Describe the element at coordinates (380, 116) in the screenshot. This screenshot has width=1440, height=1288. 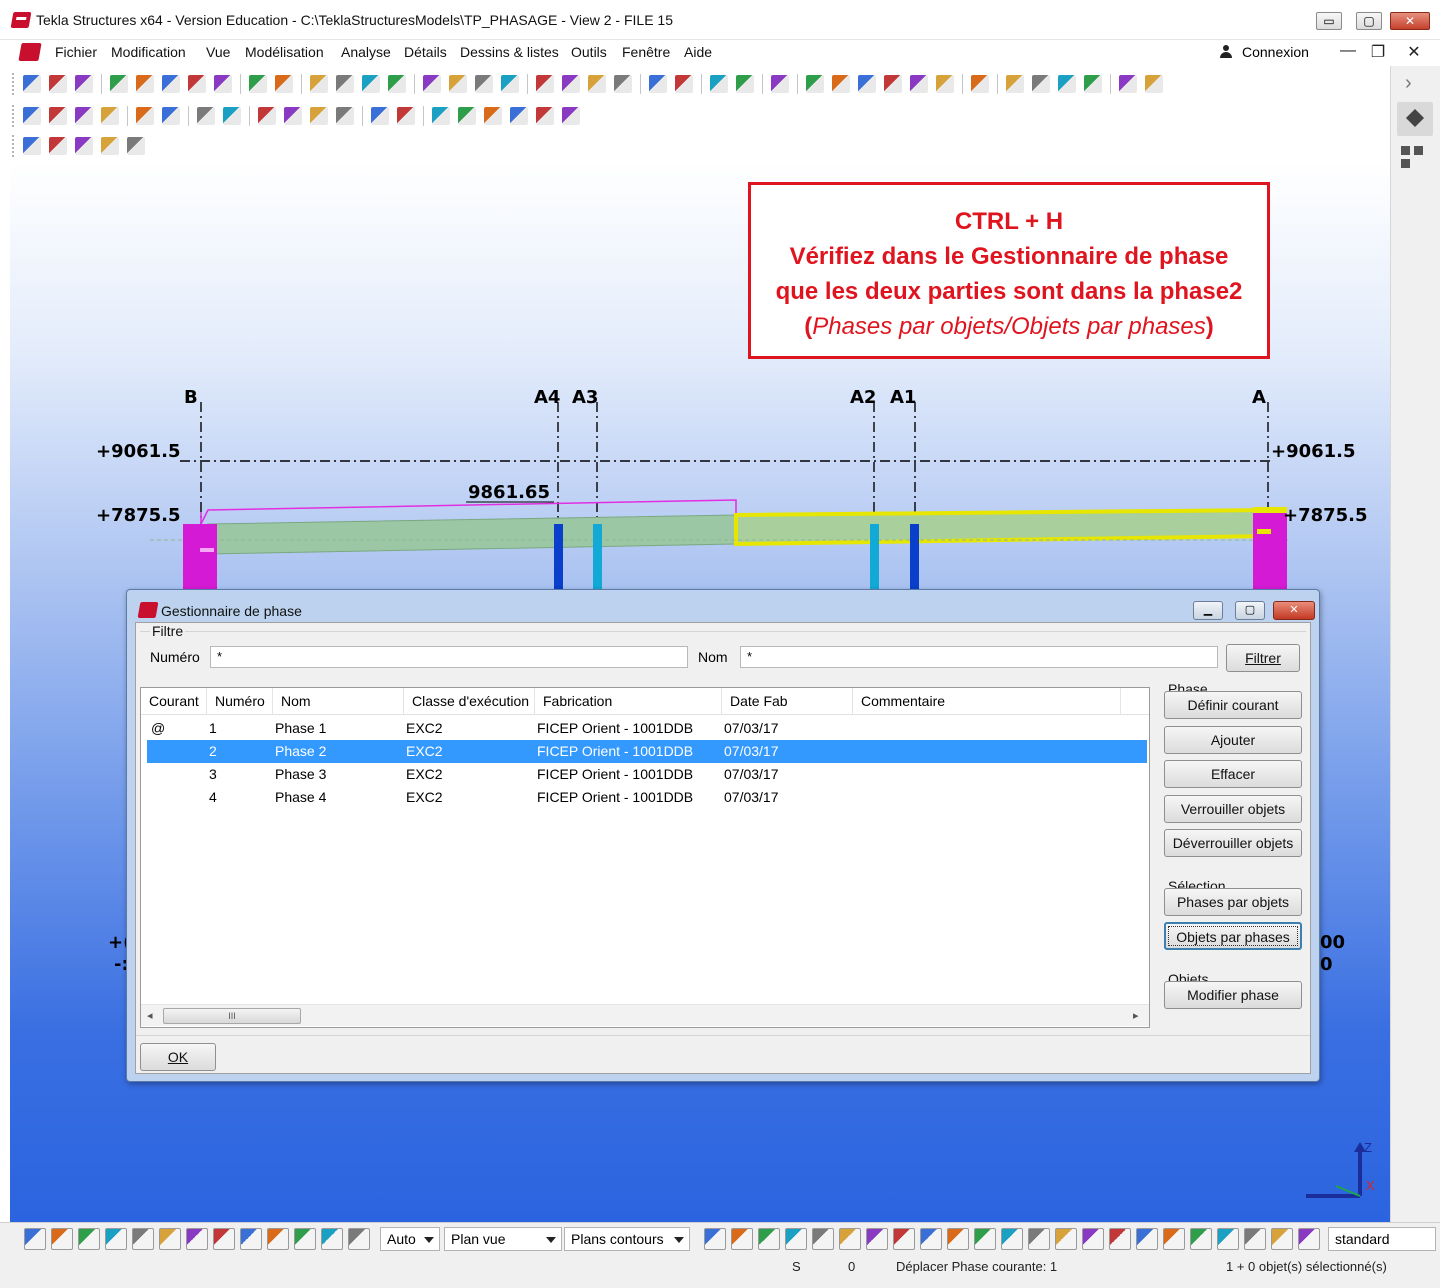
I see `modeling-tool-13-icon` at that location.